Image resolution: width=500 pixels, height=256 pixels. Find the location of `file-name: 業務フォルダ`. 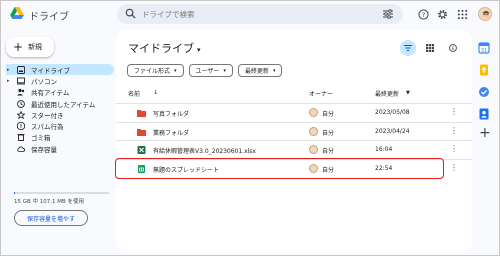

file-name: 業務フォルダ is located at coordinates (171, 133).